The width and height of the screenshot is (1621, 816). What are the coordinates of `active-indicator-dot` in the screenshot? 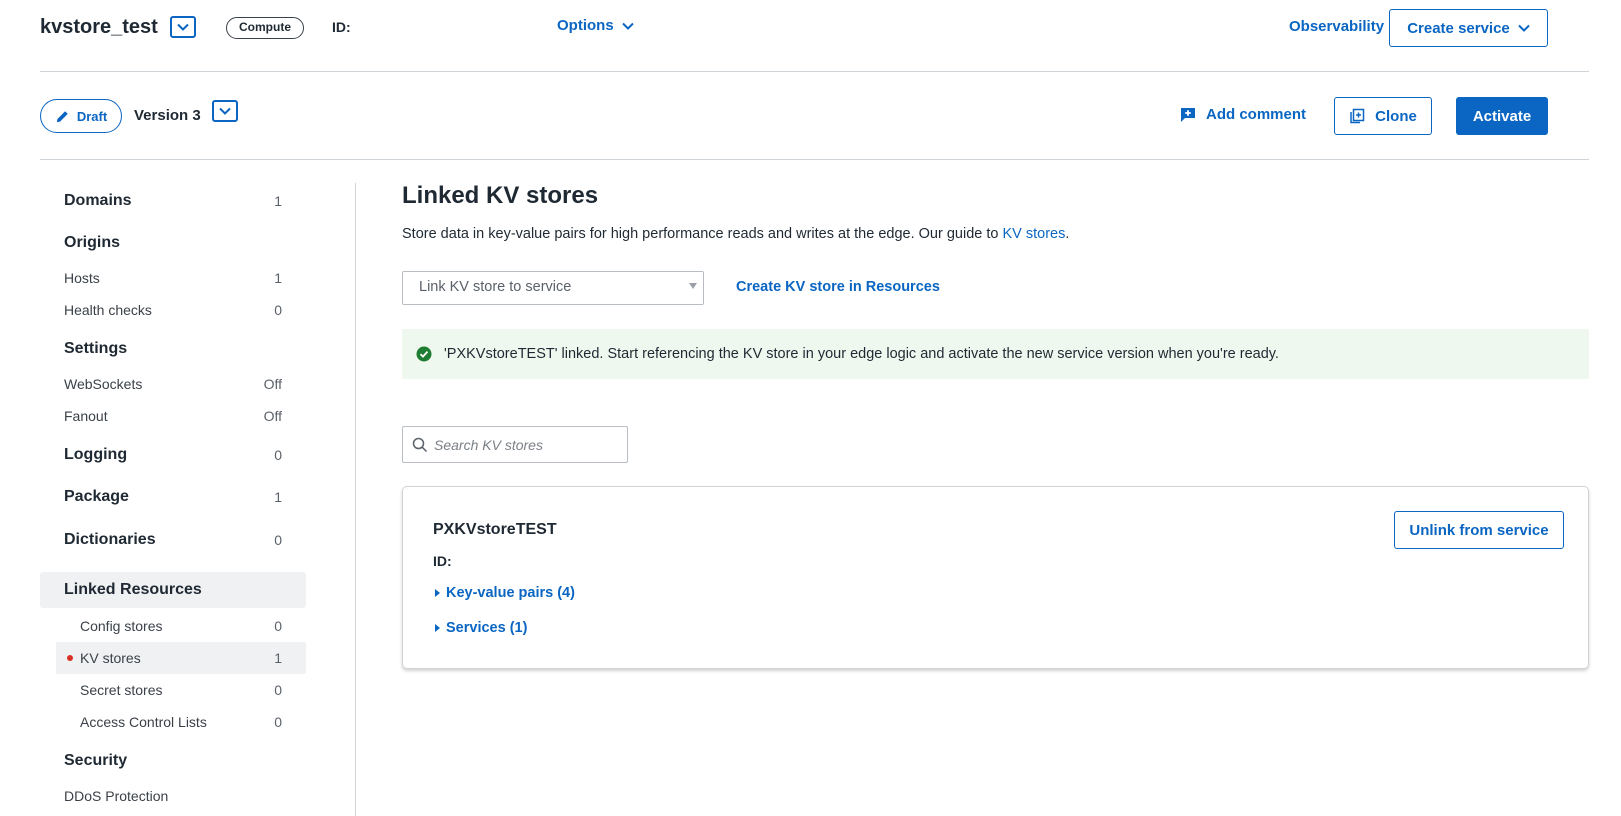 It's located at (70, 658).